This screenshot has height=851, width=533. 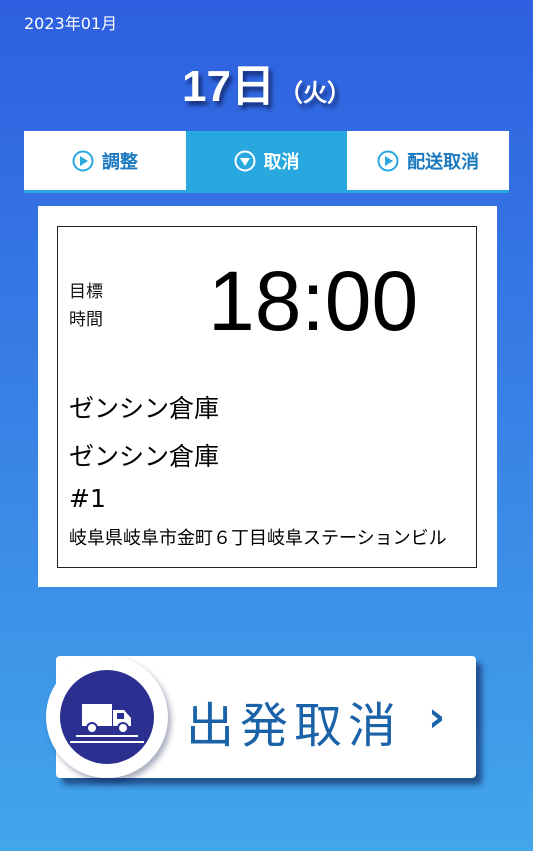 I want to click on tab-delivery-cancel-label: 配送取消, so click(x=443, y=162).